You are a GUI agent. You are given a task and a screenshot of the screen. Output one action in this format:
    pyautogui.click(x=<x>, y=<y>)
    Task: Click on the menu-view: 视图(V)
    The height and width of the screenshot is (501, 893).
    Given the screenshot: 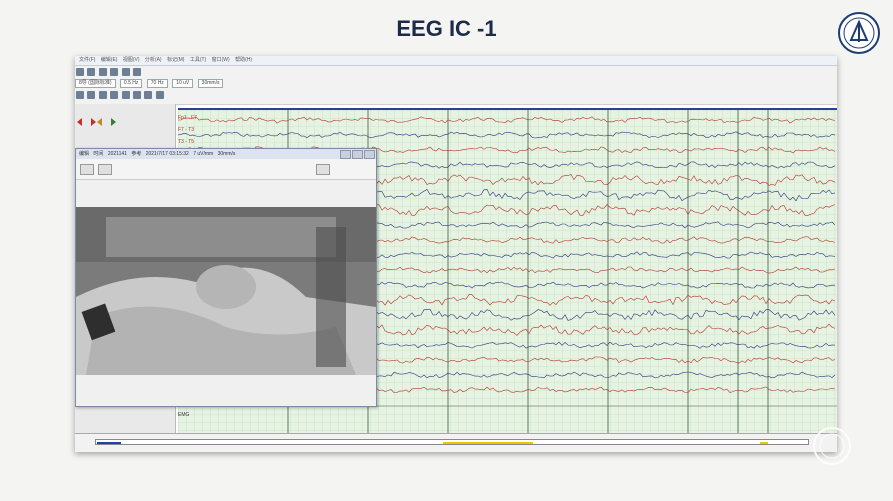 What is the action you would take?
    pyautogui.click(x=131, y=60)
    